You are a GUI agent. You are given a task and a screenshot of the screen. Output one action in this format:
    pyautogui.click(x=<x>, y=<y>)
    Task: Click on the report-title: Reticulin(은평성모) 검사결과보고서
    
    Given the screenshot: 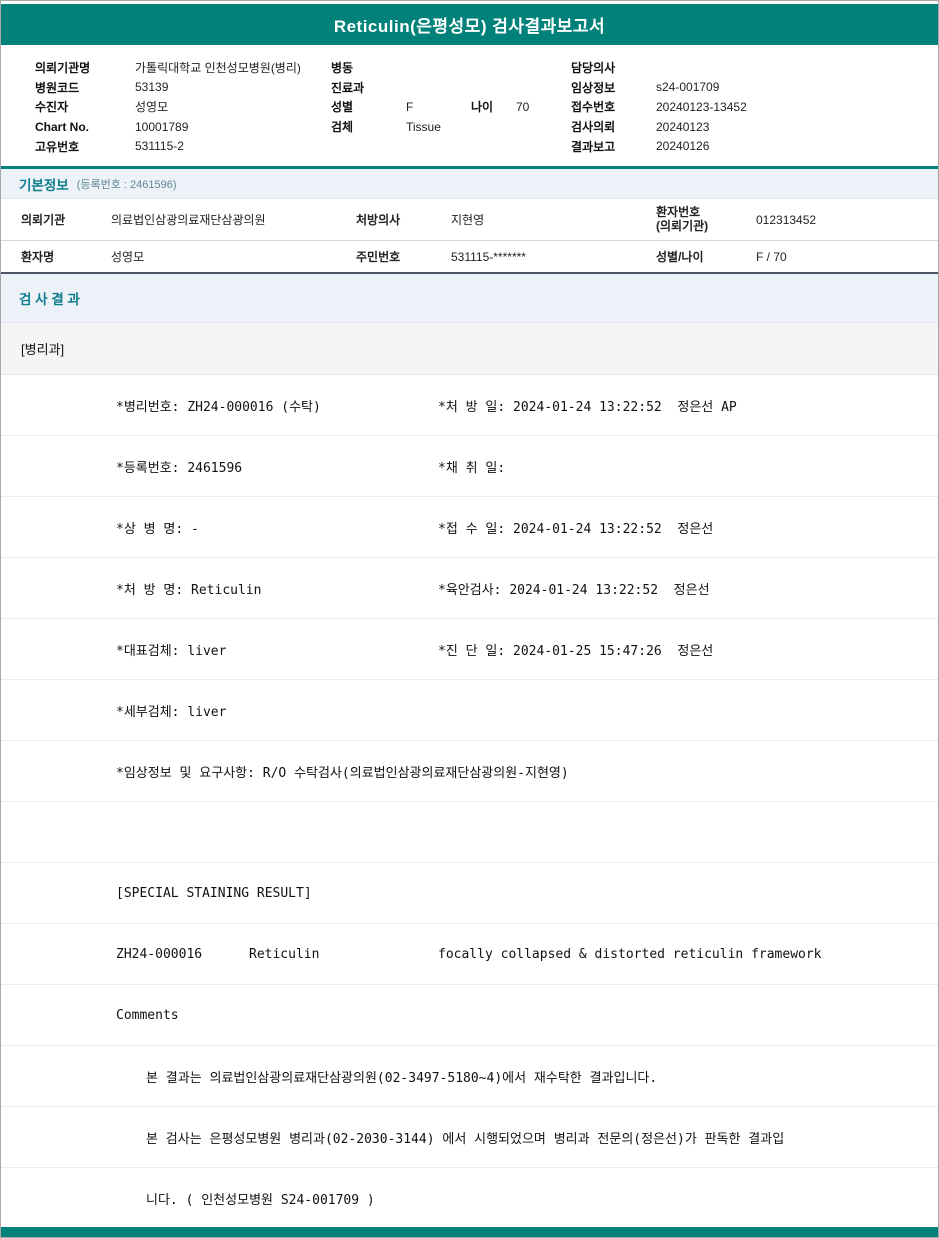 What is the action you would take?
    pyautogui.click(x=469, y=26)
    